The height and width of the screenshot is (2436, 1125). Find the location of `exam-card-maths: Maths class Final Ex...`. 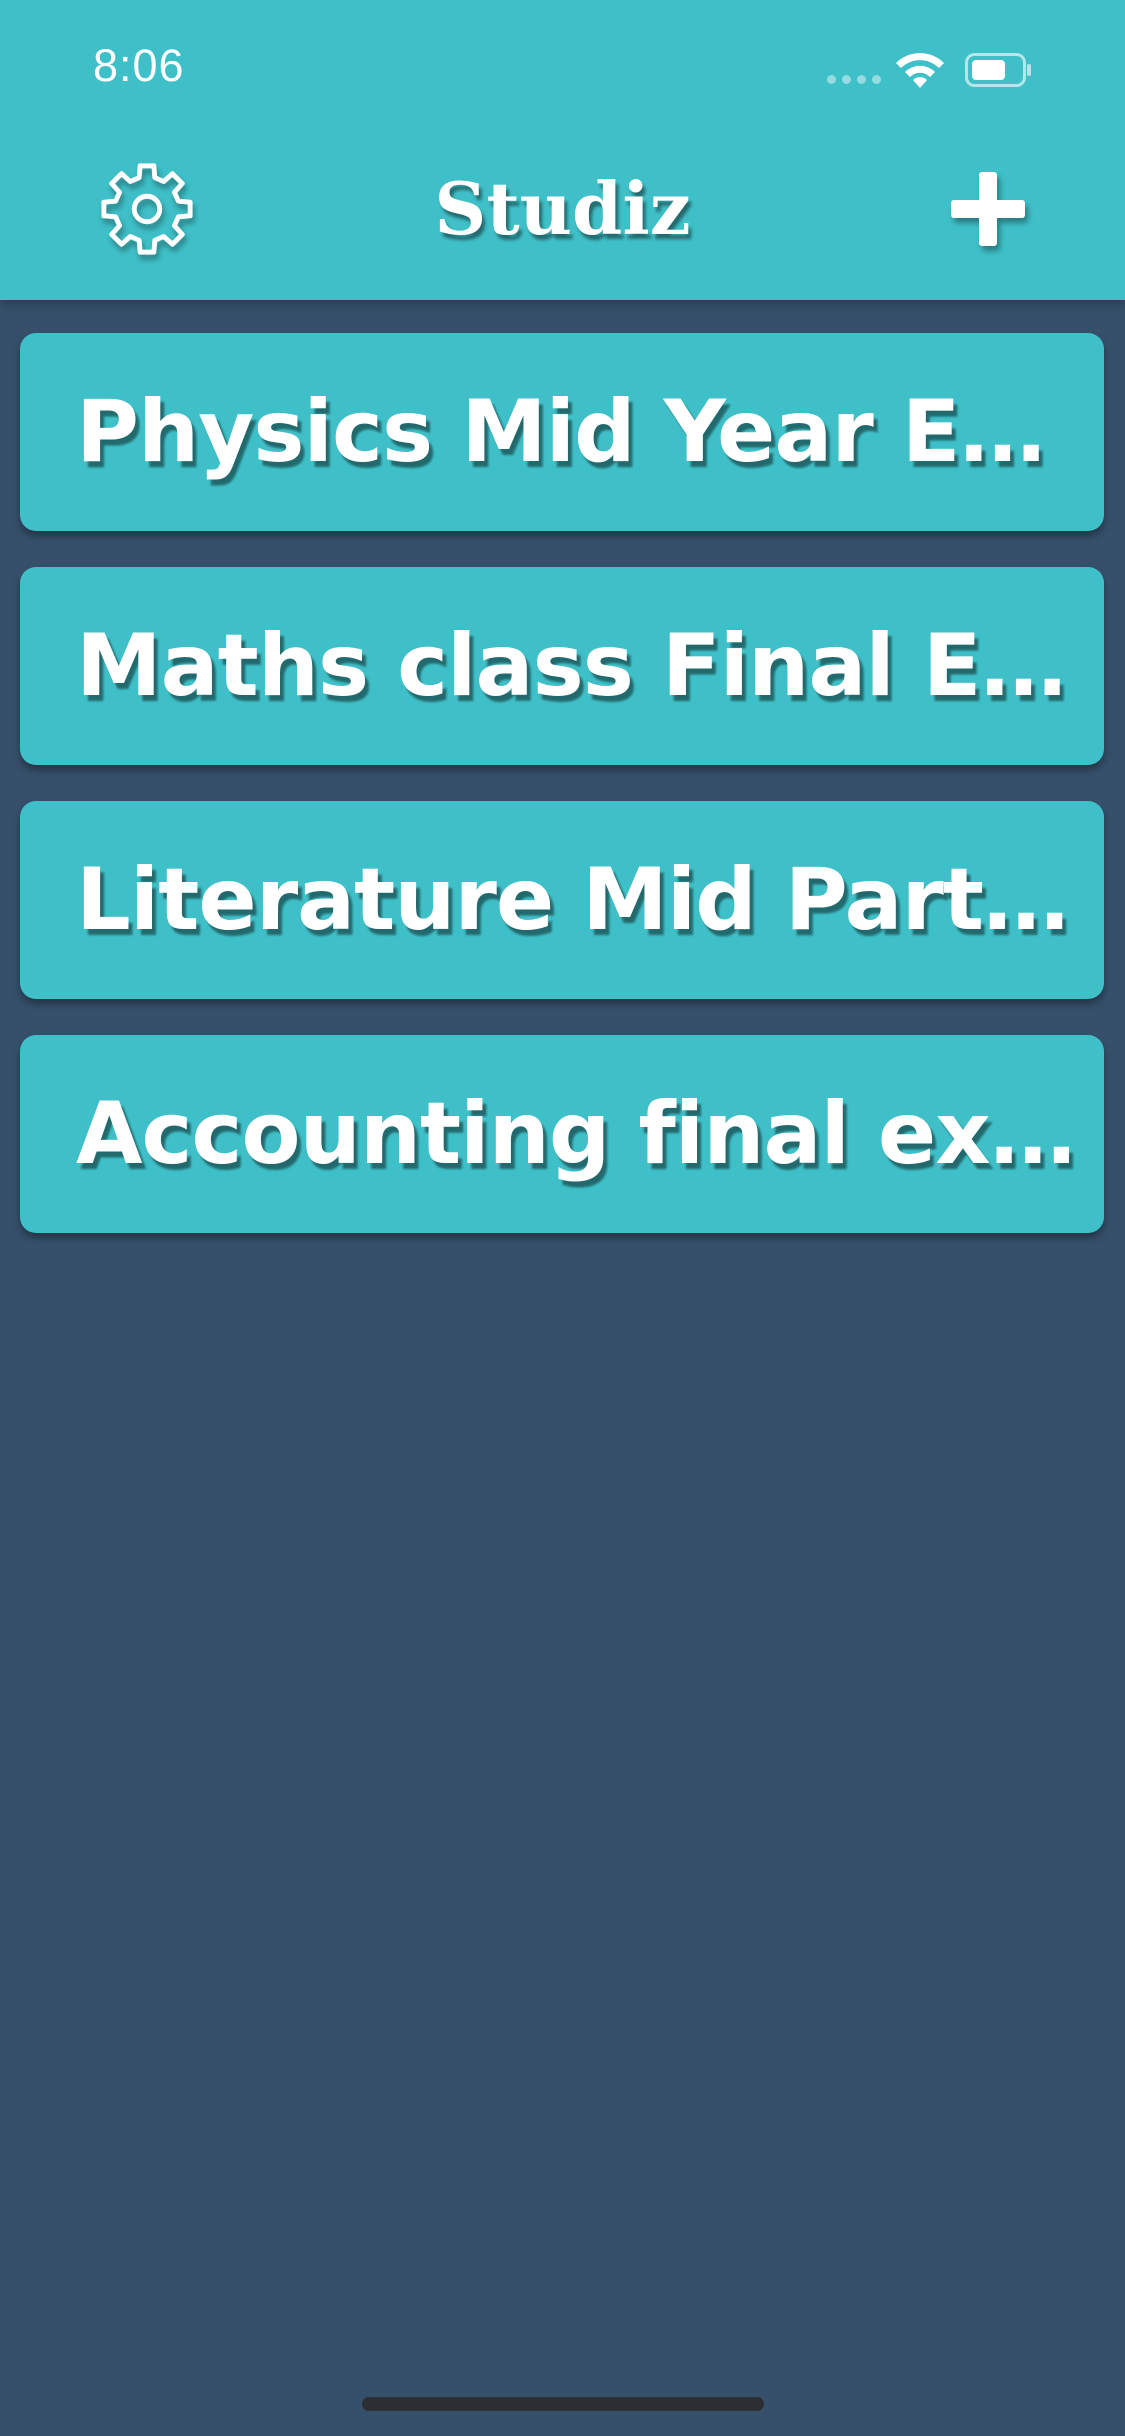

exam-card-maths: Maths class Final Ex... is located at coordinates (562, 666).